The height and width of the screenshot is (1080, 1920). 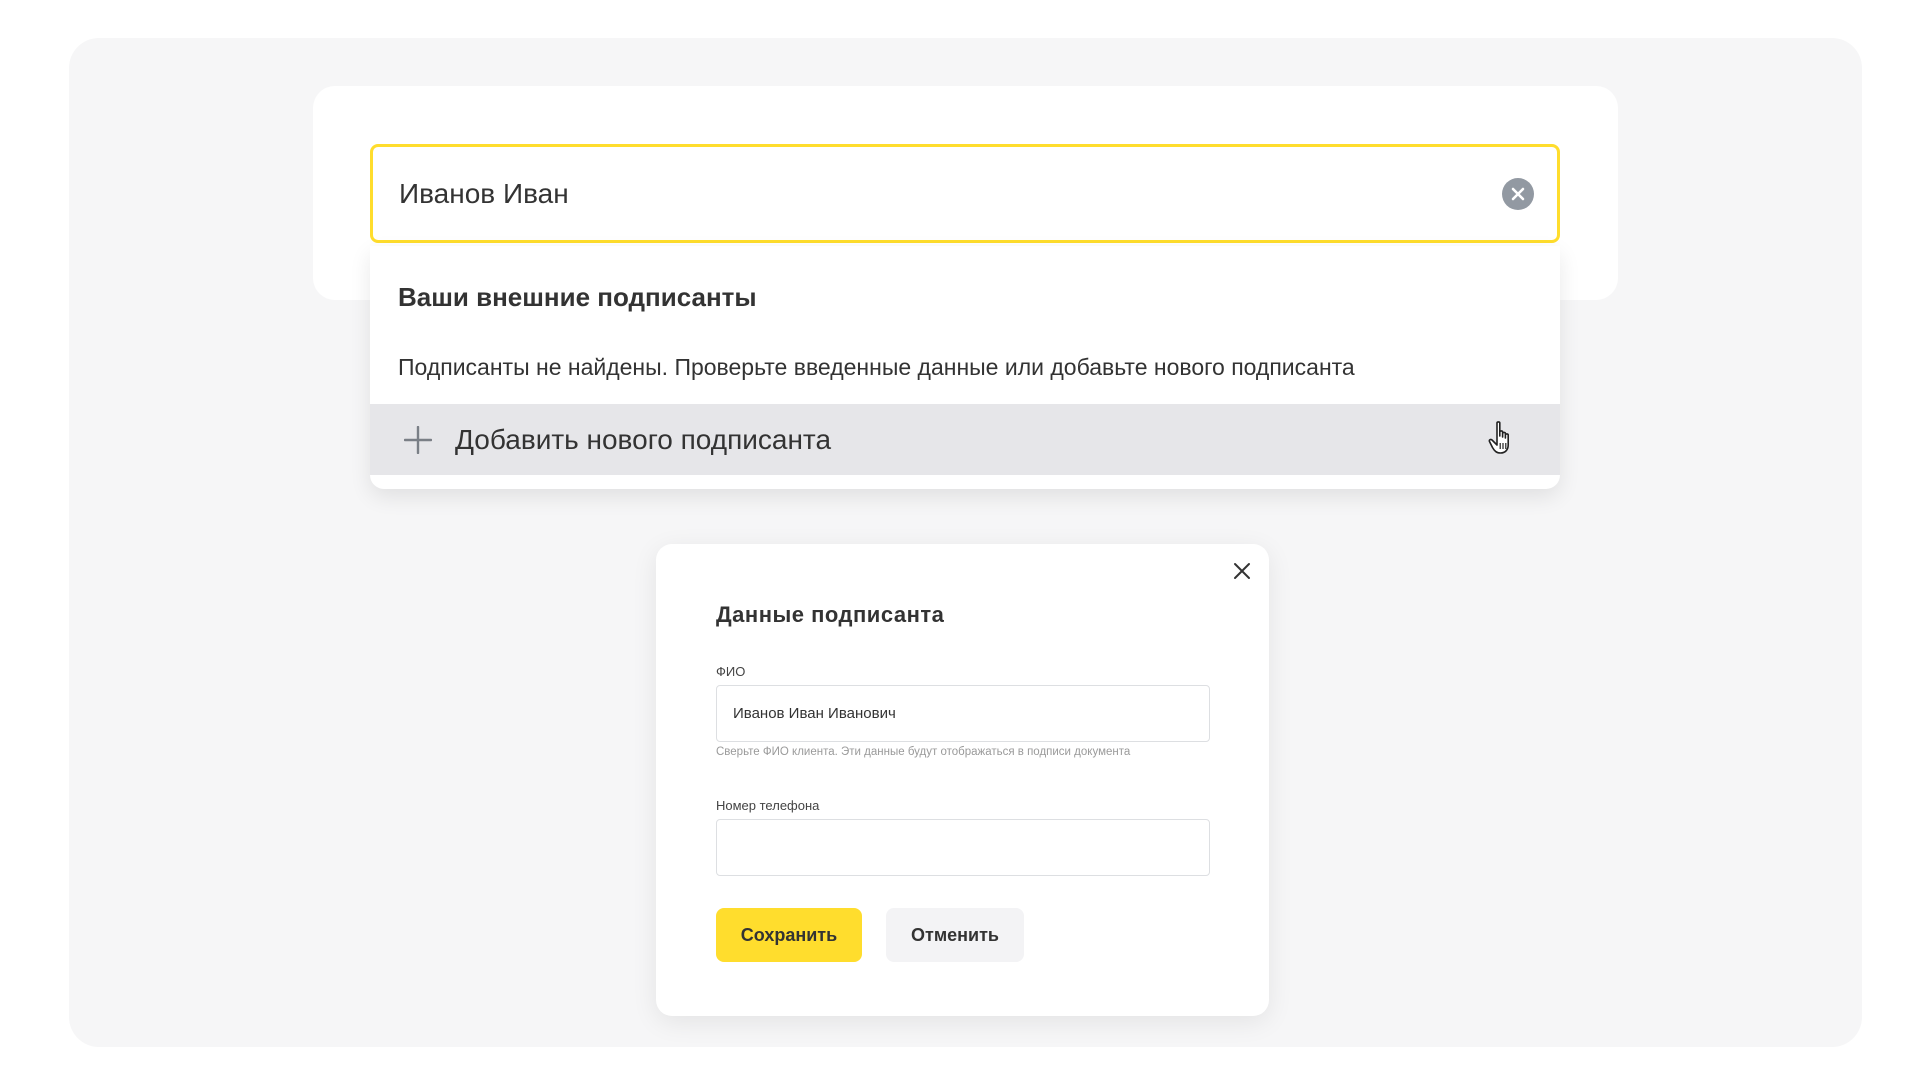 What do you see at coordinates (768, 805) in the screenshot?
I see `phone-label: Номер телефона` at bounding box center [768, 805].